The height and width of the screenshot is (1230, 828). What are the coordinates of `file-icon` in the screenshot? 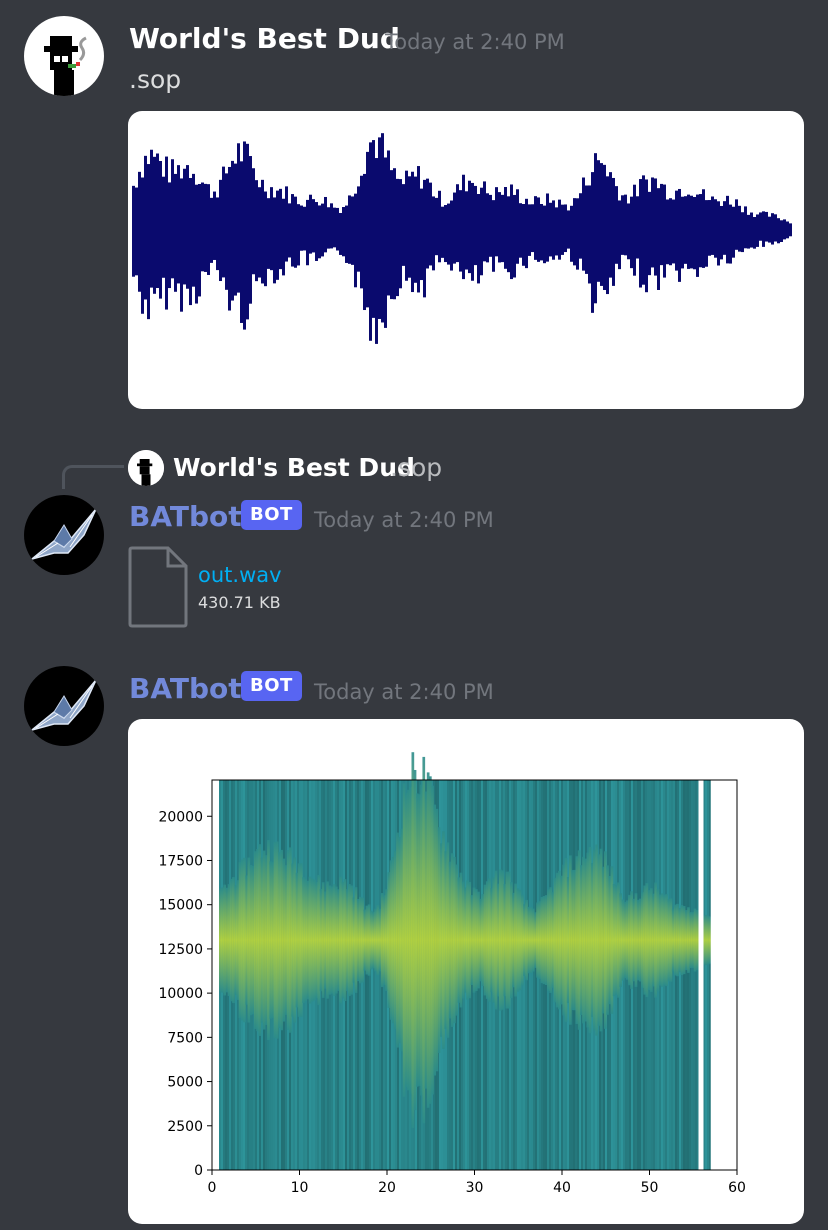 It's located at (158, 589).